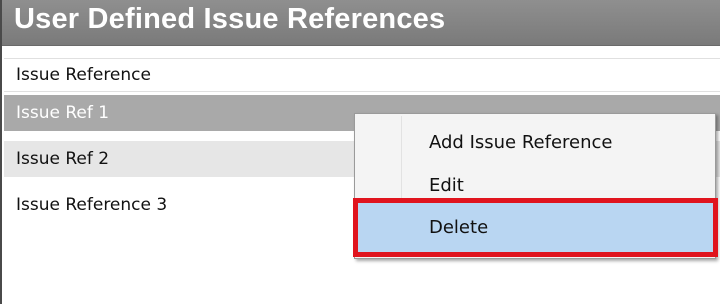  I want to click on row-label: Issue Ref 1, so click(63, 113).